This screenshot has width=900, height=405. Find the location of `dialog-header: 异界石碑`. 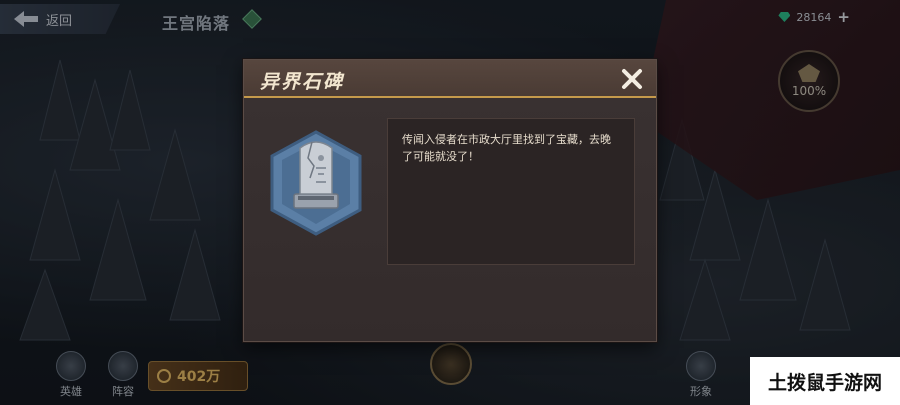

dialog-header: 异界石碑 is located at coordinates (450, 79).